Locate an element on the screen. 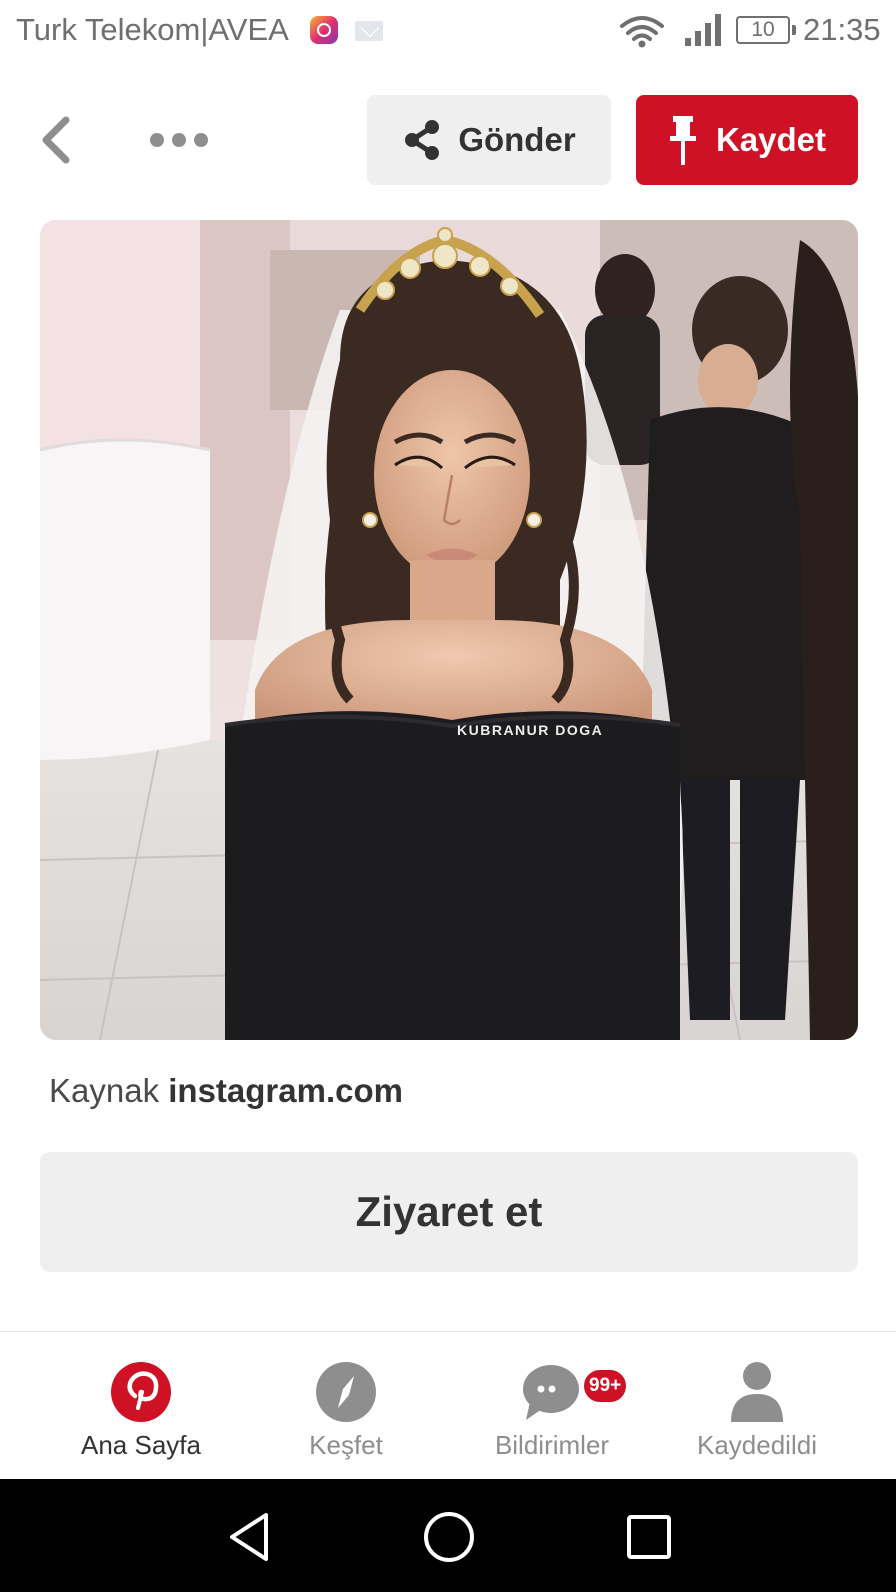 This screenshot has width=896, height=1592. visit-button: Ziyaret et is located at coordinates (449, 1212).